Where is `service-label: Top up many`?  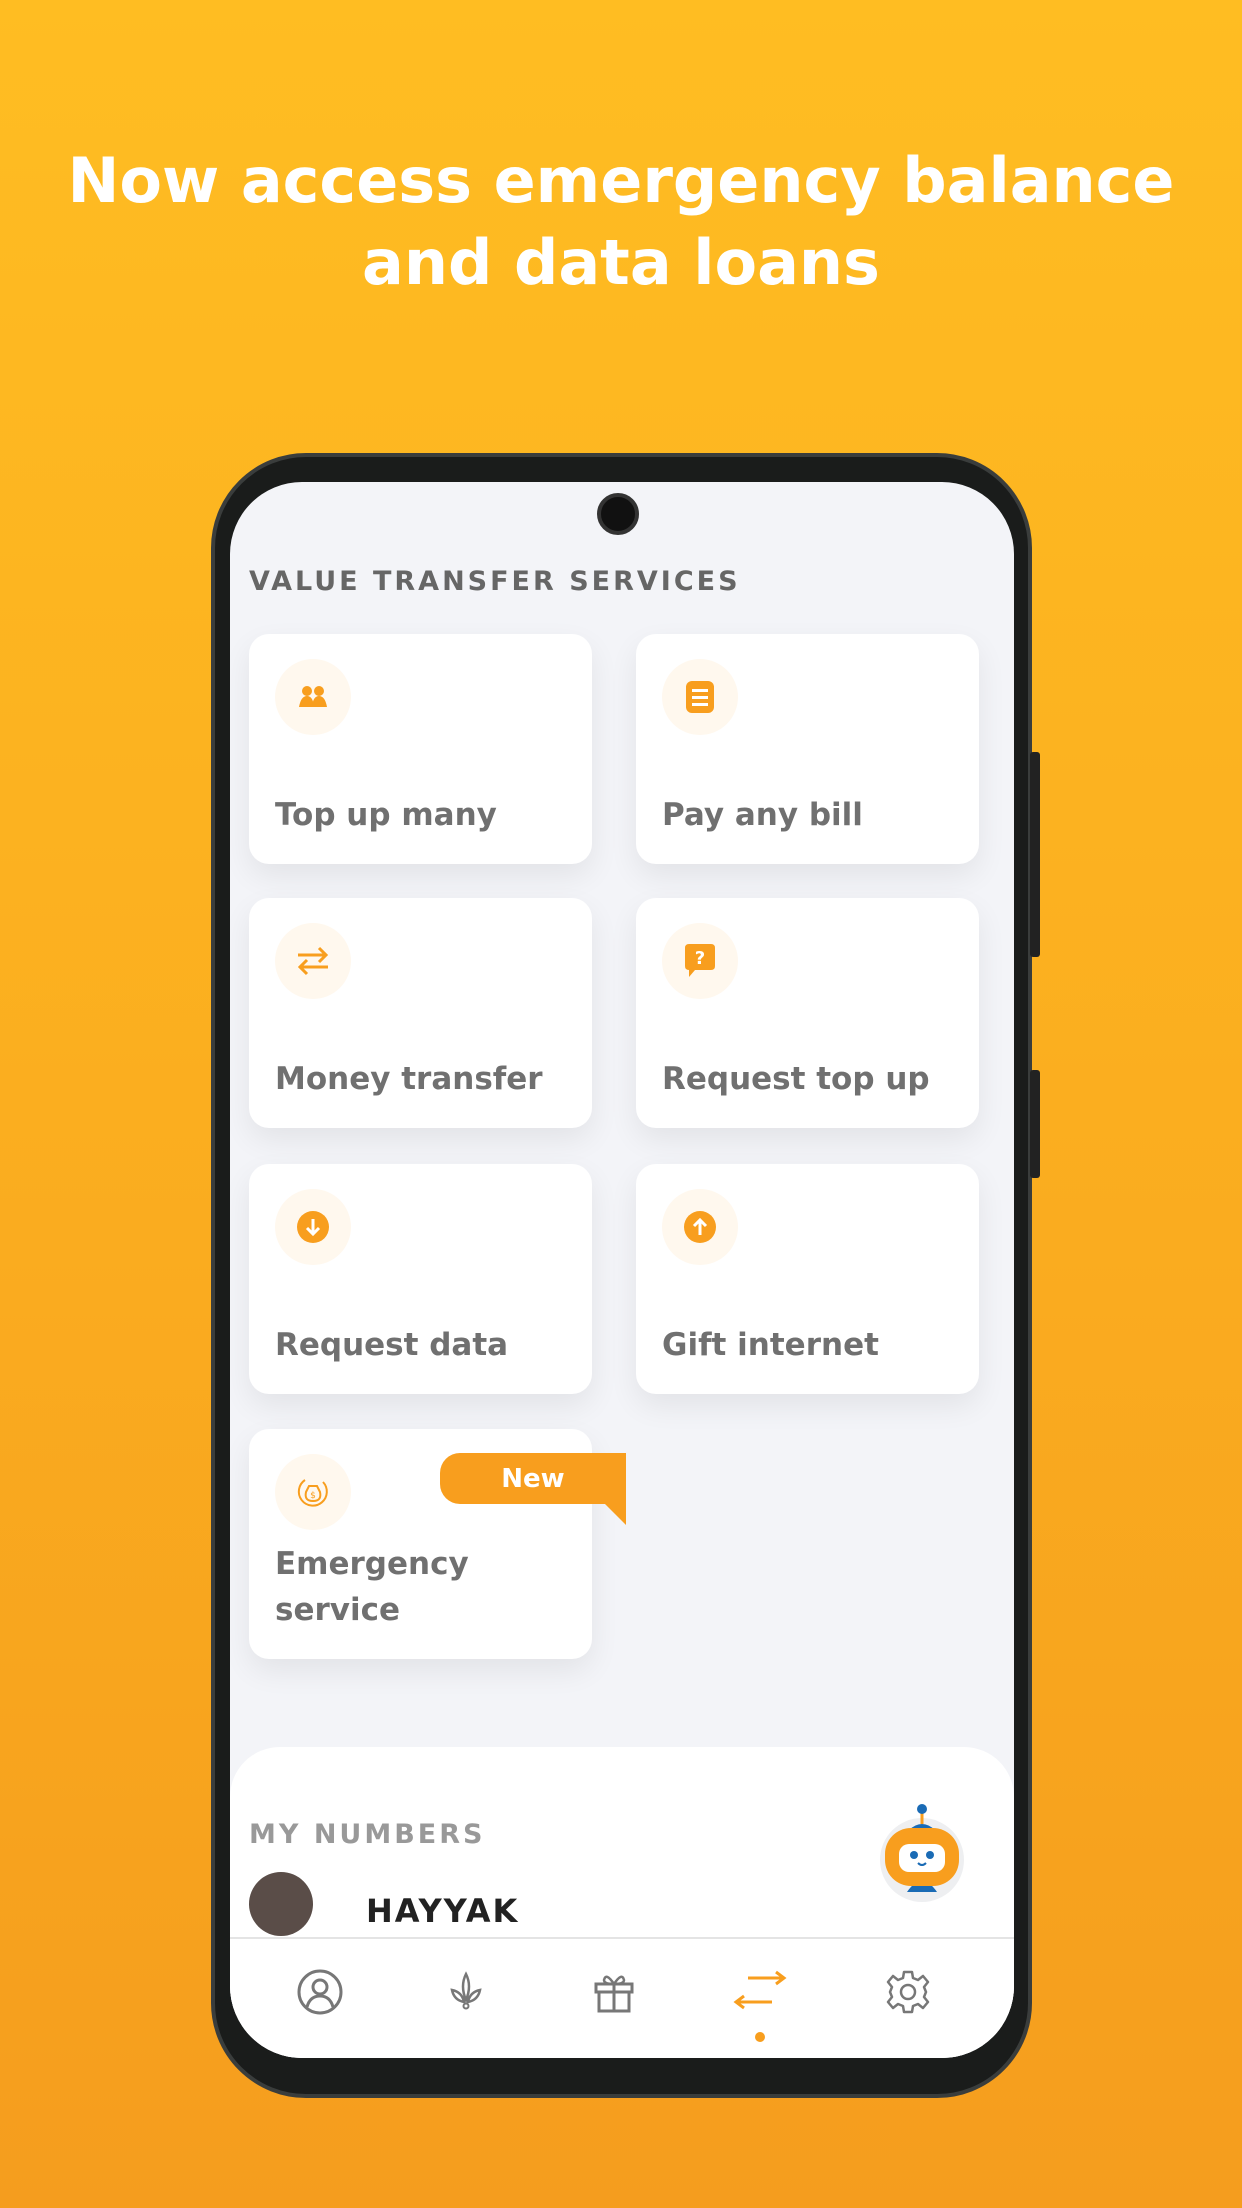
service-label: Top up many is located at coordinates (386, 815).